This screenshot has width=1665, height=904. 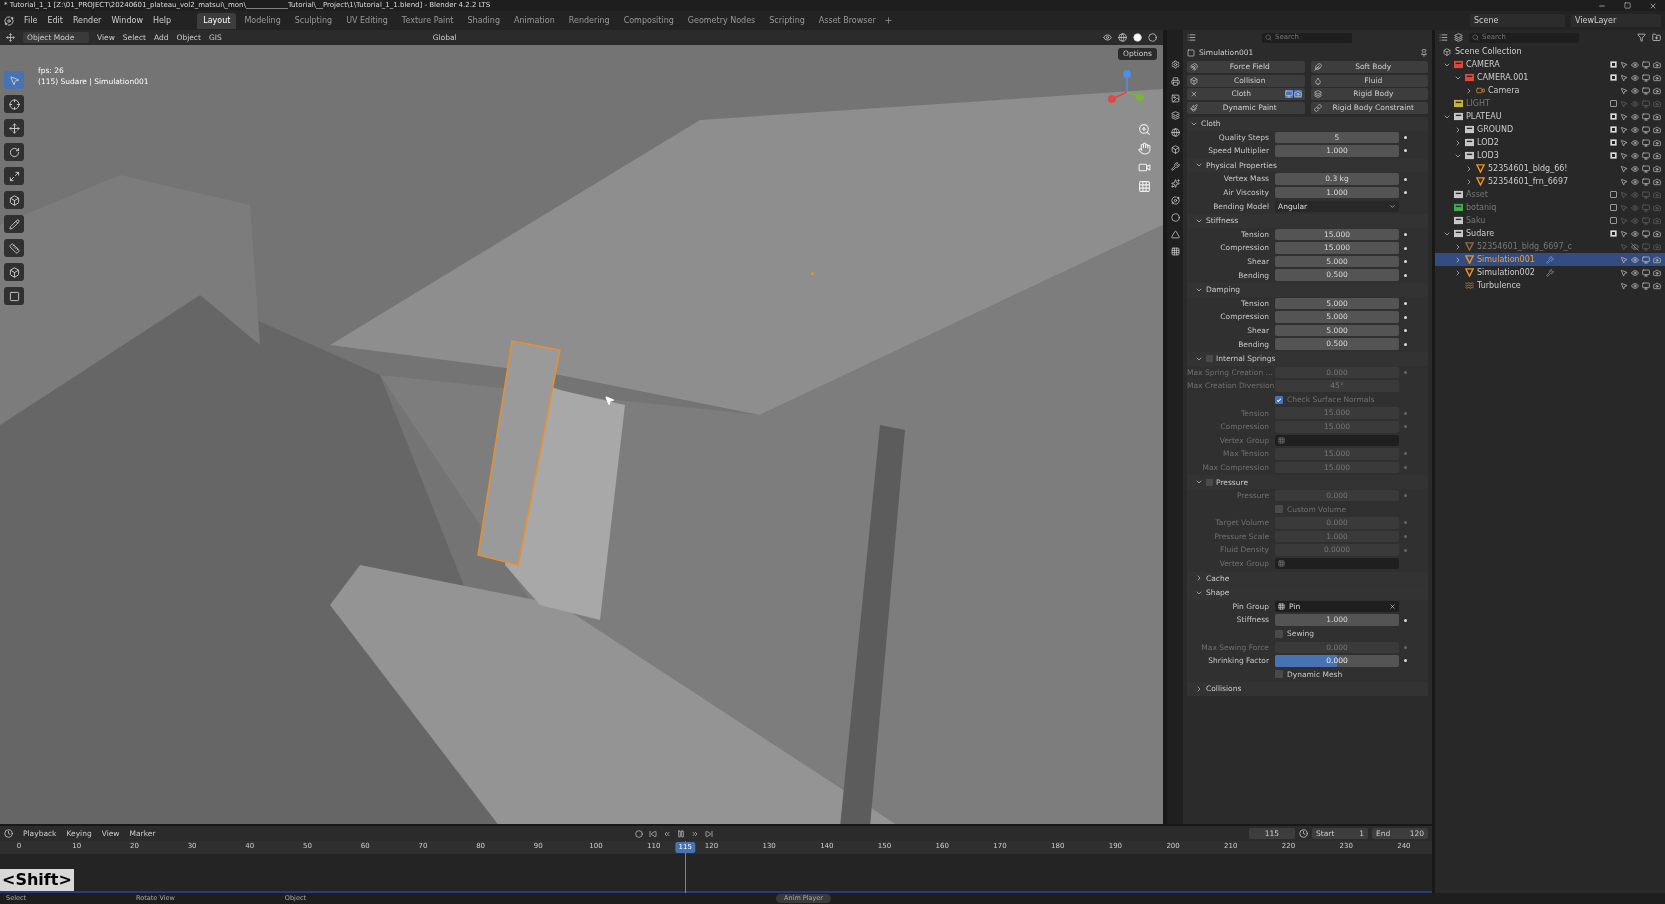 What do you see at coordinates (483, 20) in the screenshot?
I see `workspace-tab: Shading` at bounding box center [483, 20].